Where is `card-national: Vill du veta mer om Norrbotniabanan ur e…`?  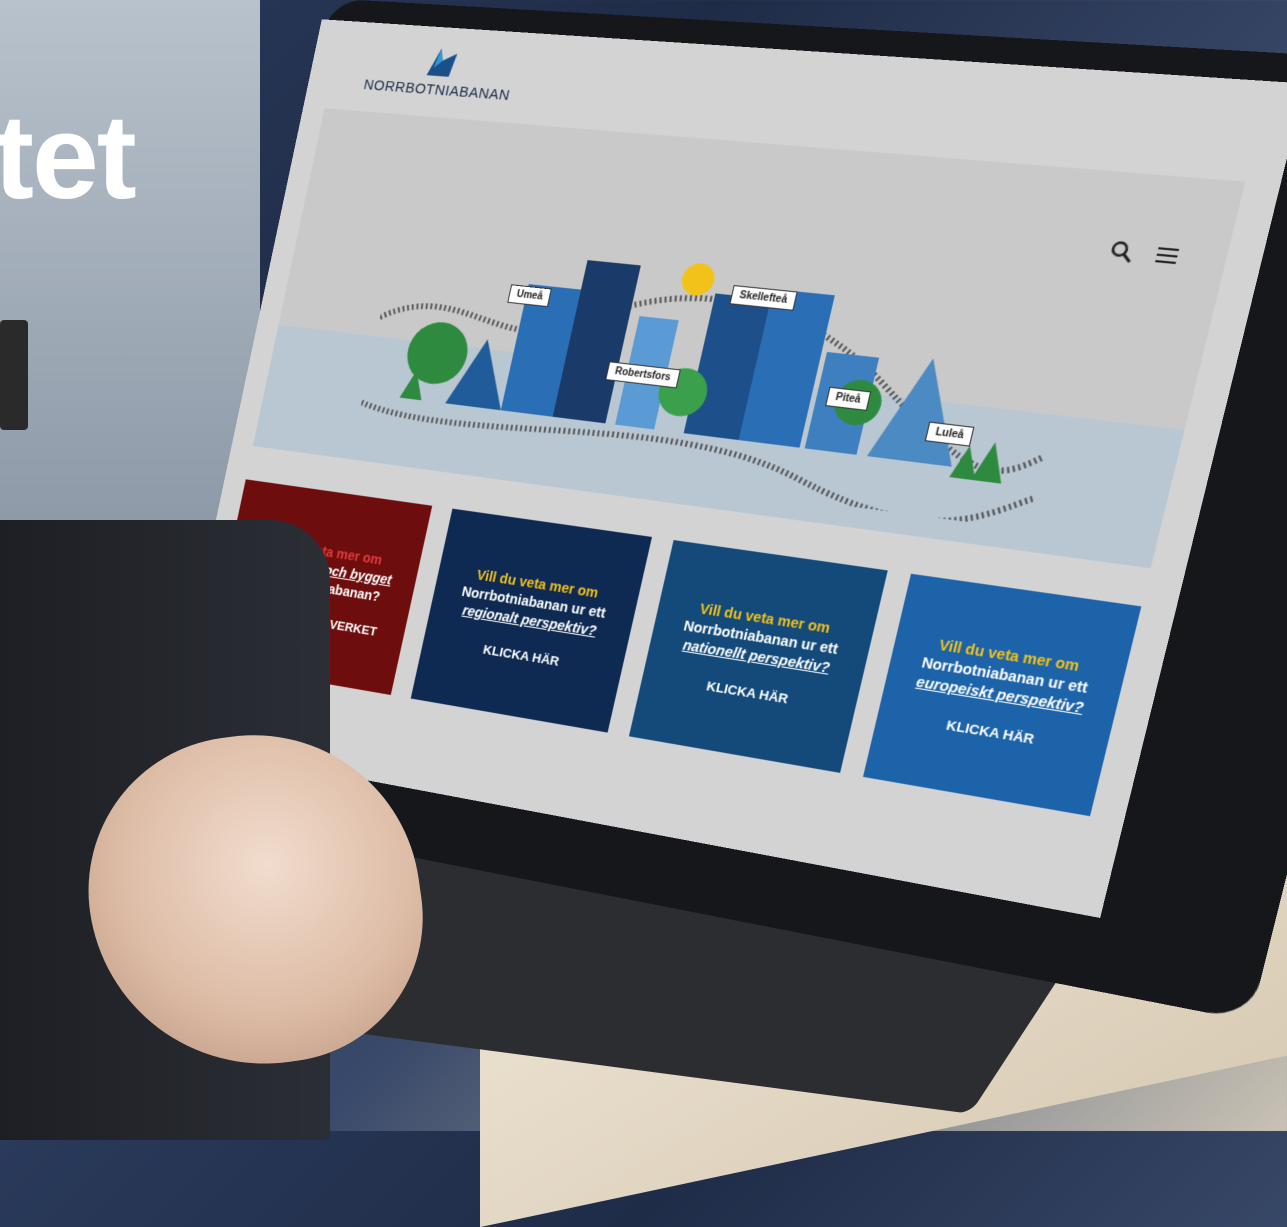 card-national: Vill du veta mer om Norrbotniabanan ur e… is located at coordinates (758, 656).